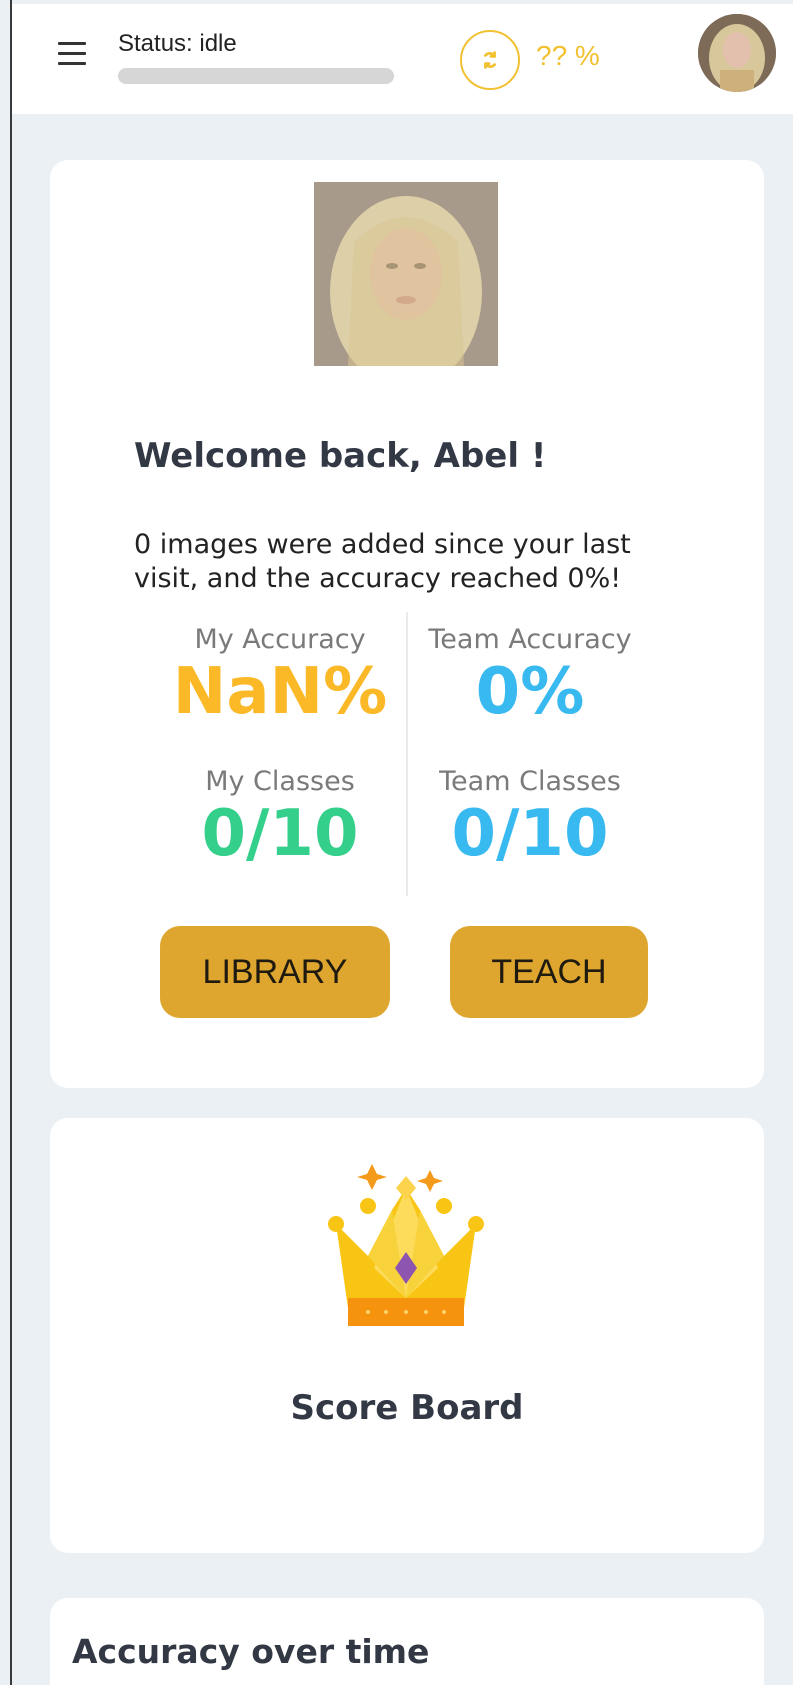 The height and width of the screenshot is (1685, 793). Describe the element at coordinates (280, 834) in the screenshot. I see `my-classes-value: 0/10` at that location.